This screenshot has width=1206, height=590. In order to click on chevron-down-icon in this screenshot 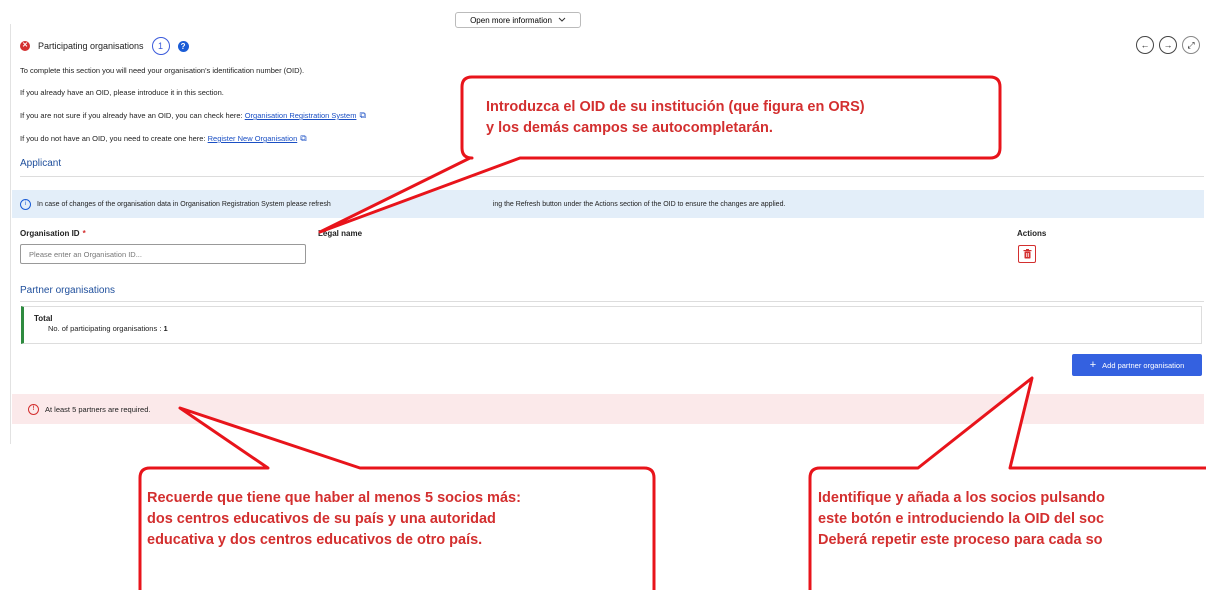, I will do `click(562, 20)`.